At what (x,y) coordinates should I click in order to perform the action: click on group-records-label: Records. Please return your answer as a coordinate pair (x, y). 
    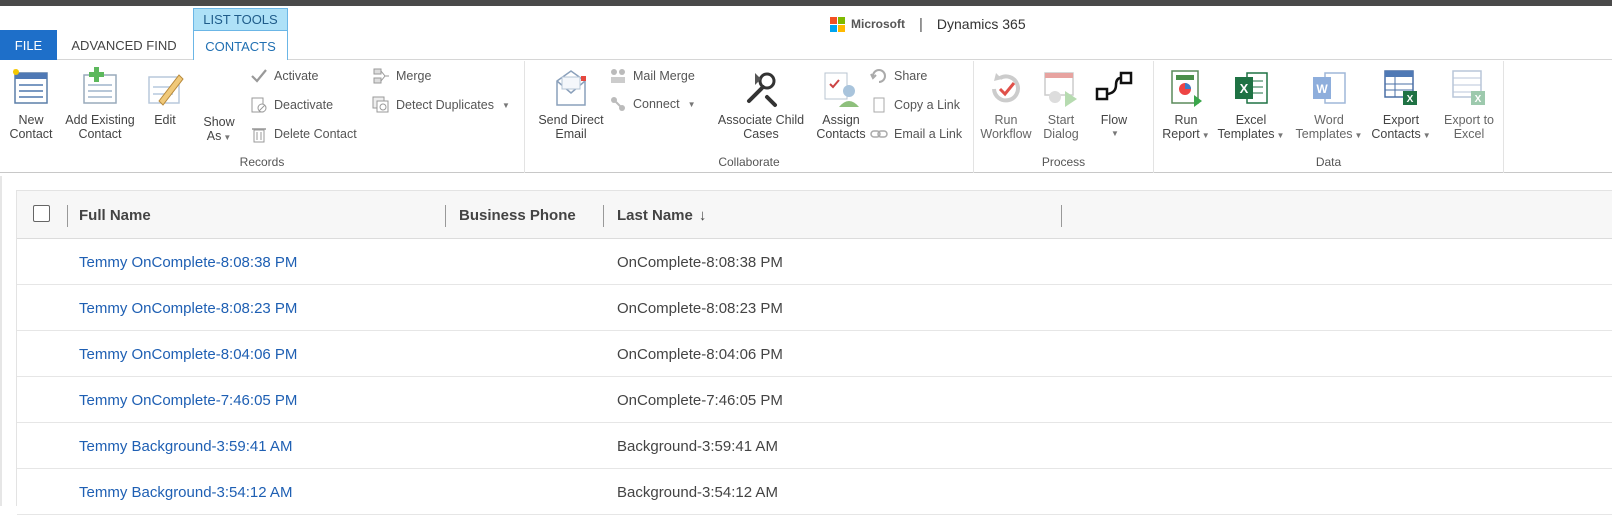
    Looking at the image, I should click on (262, 162).